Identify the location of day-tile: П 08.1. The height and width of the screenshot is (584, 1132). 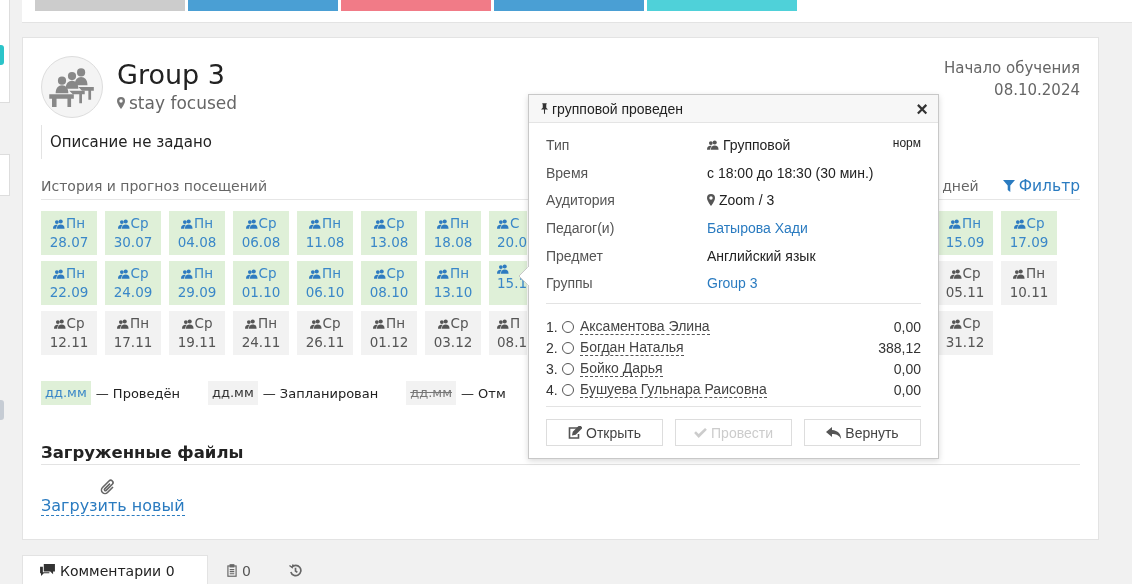
(508, 333).